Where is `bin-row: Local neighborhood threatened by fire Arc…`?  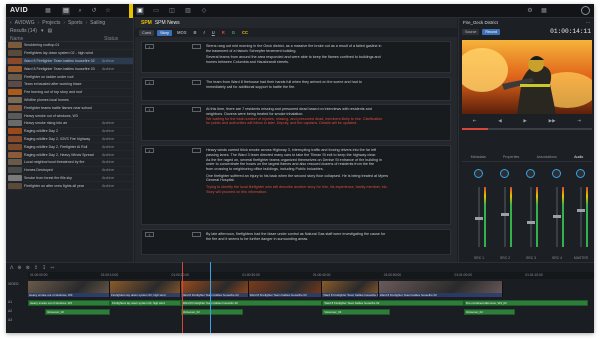
bin-row: Local neighborhood threatened by fire Arc… is located at coordinates (69, 163).